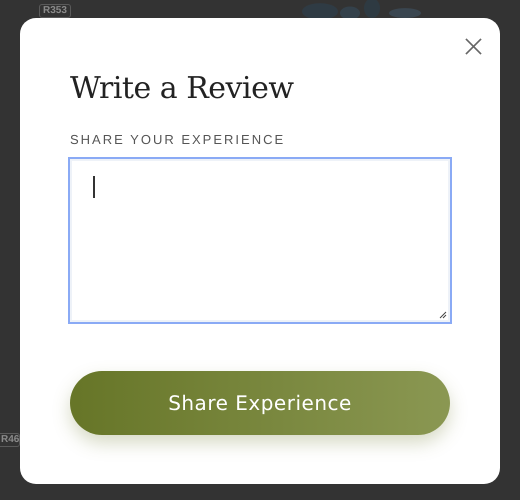  What do you see at coordinates (182, 89) in the screenshot?
I see `dialog-title: Write a Review` at bounding box center [182, 89].